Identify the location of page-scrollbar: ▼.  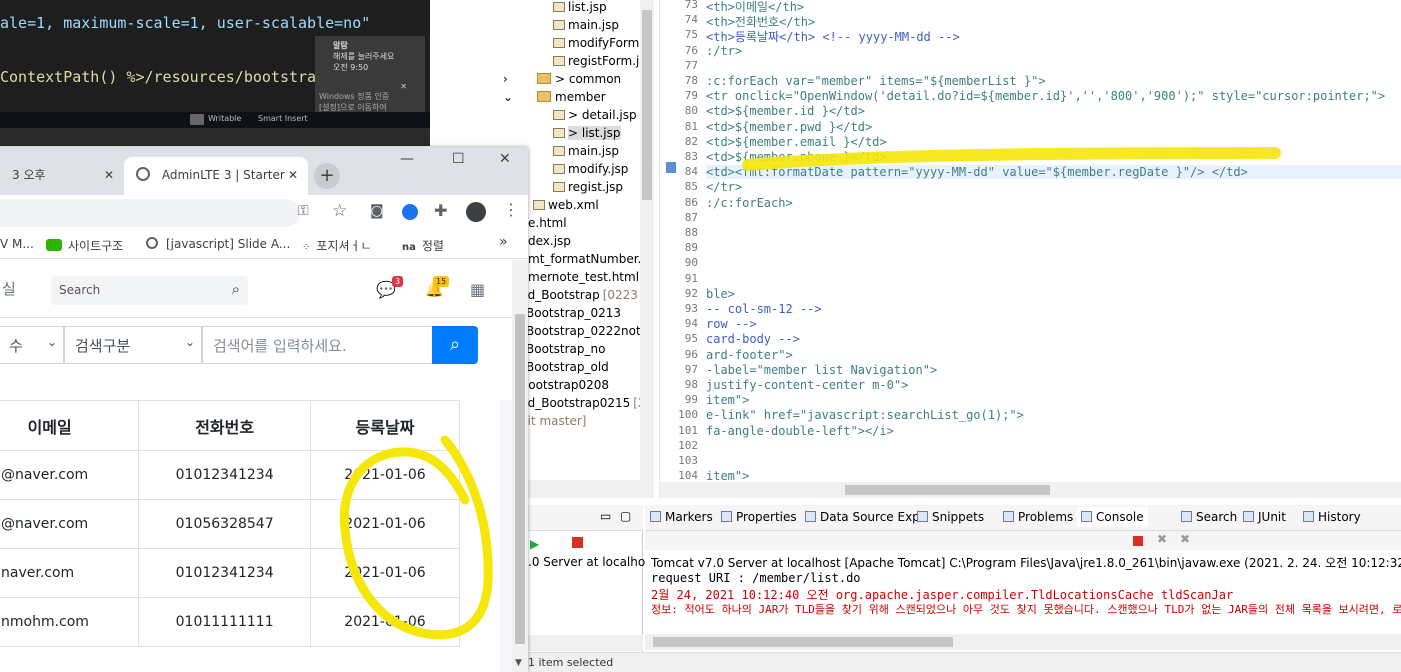
(520, 466).